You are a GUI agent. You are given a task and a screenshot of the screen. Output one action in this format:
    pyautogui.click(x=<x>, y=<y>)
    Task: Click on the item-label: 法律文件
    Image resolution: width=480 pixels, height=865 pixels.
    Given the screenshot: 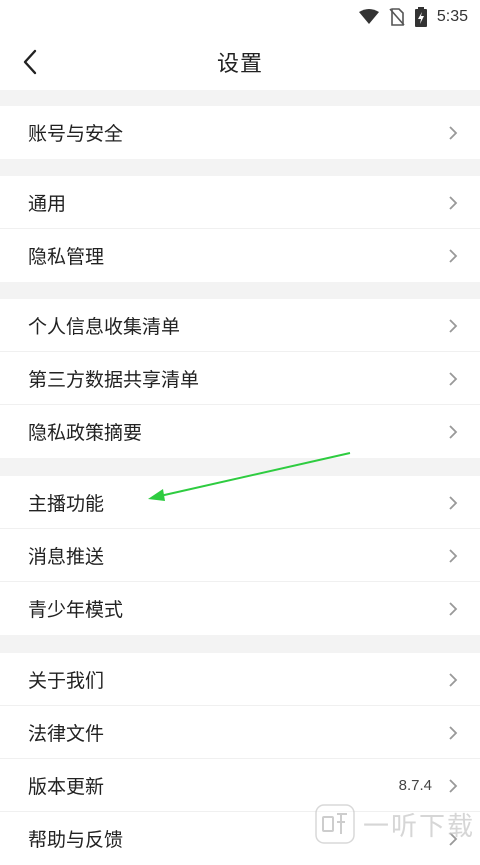 What is the action you would take?
    pyautogui.click(x=66, y=733)
    